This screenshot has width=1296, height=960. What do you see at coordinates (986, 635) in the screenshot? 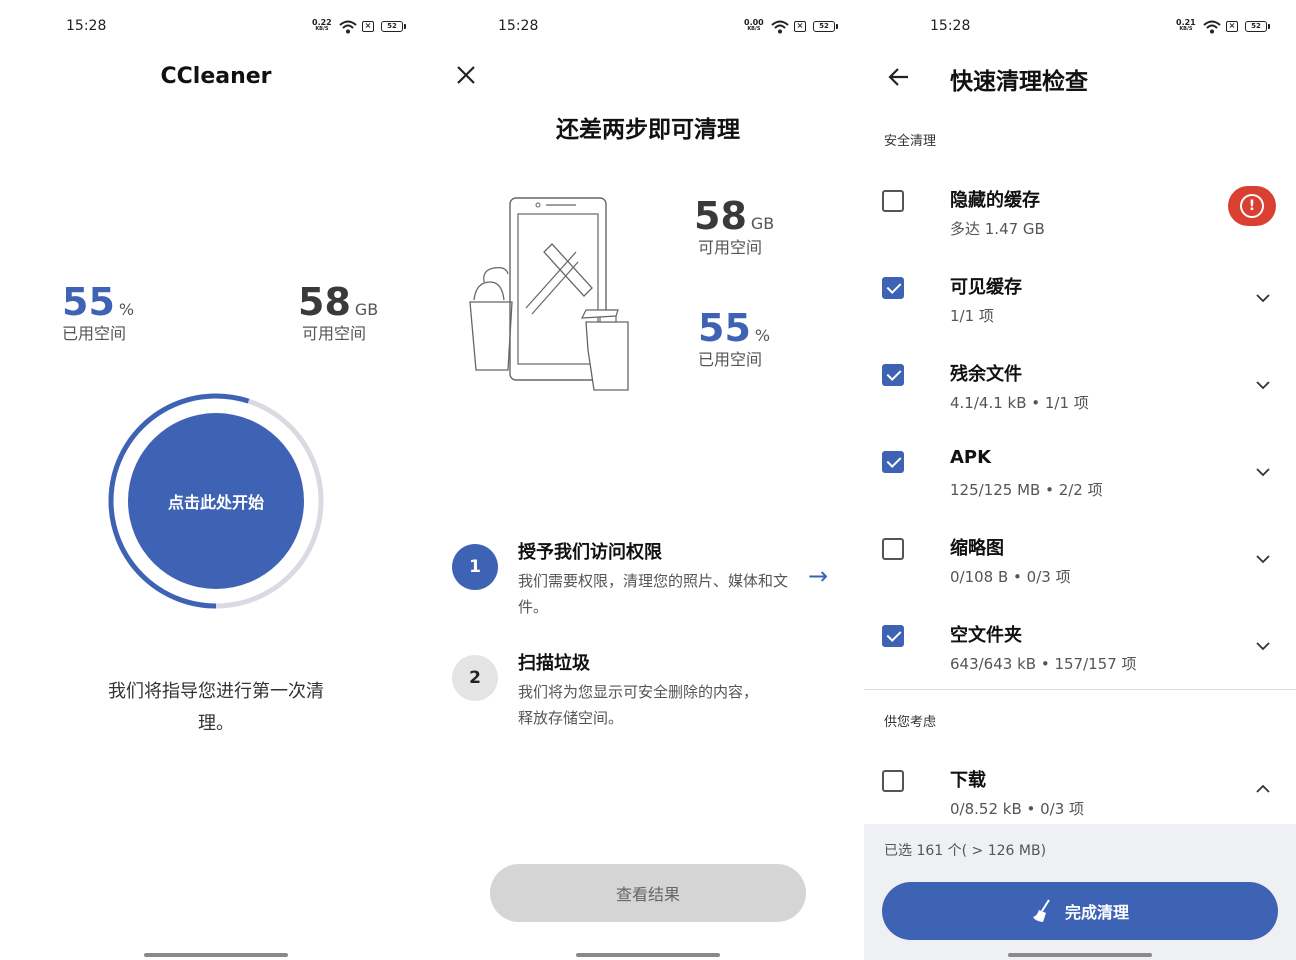
I see `item-name: 空文件夹` at bounding box center [986, 635].